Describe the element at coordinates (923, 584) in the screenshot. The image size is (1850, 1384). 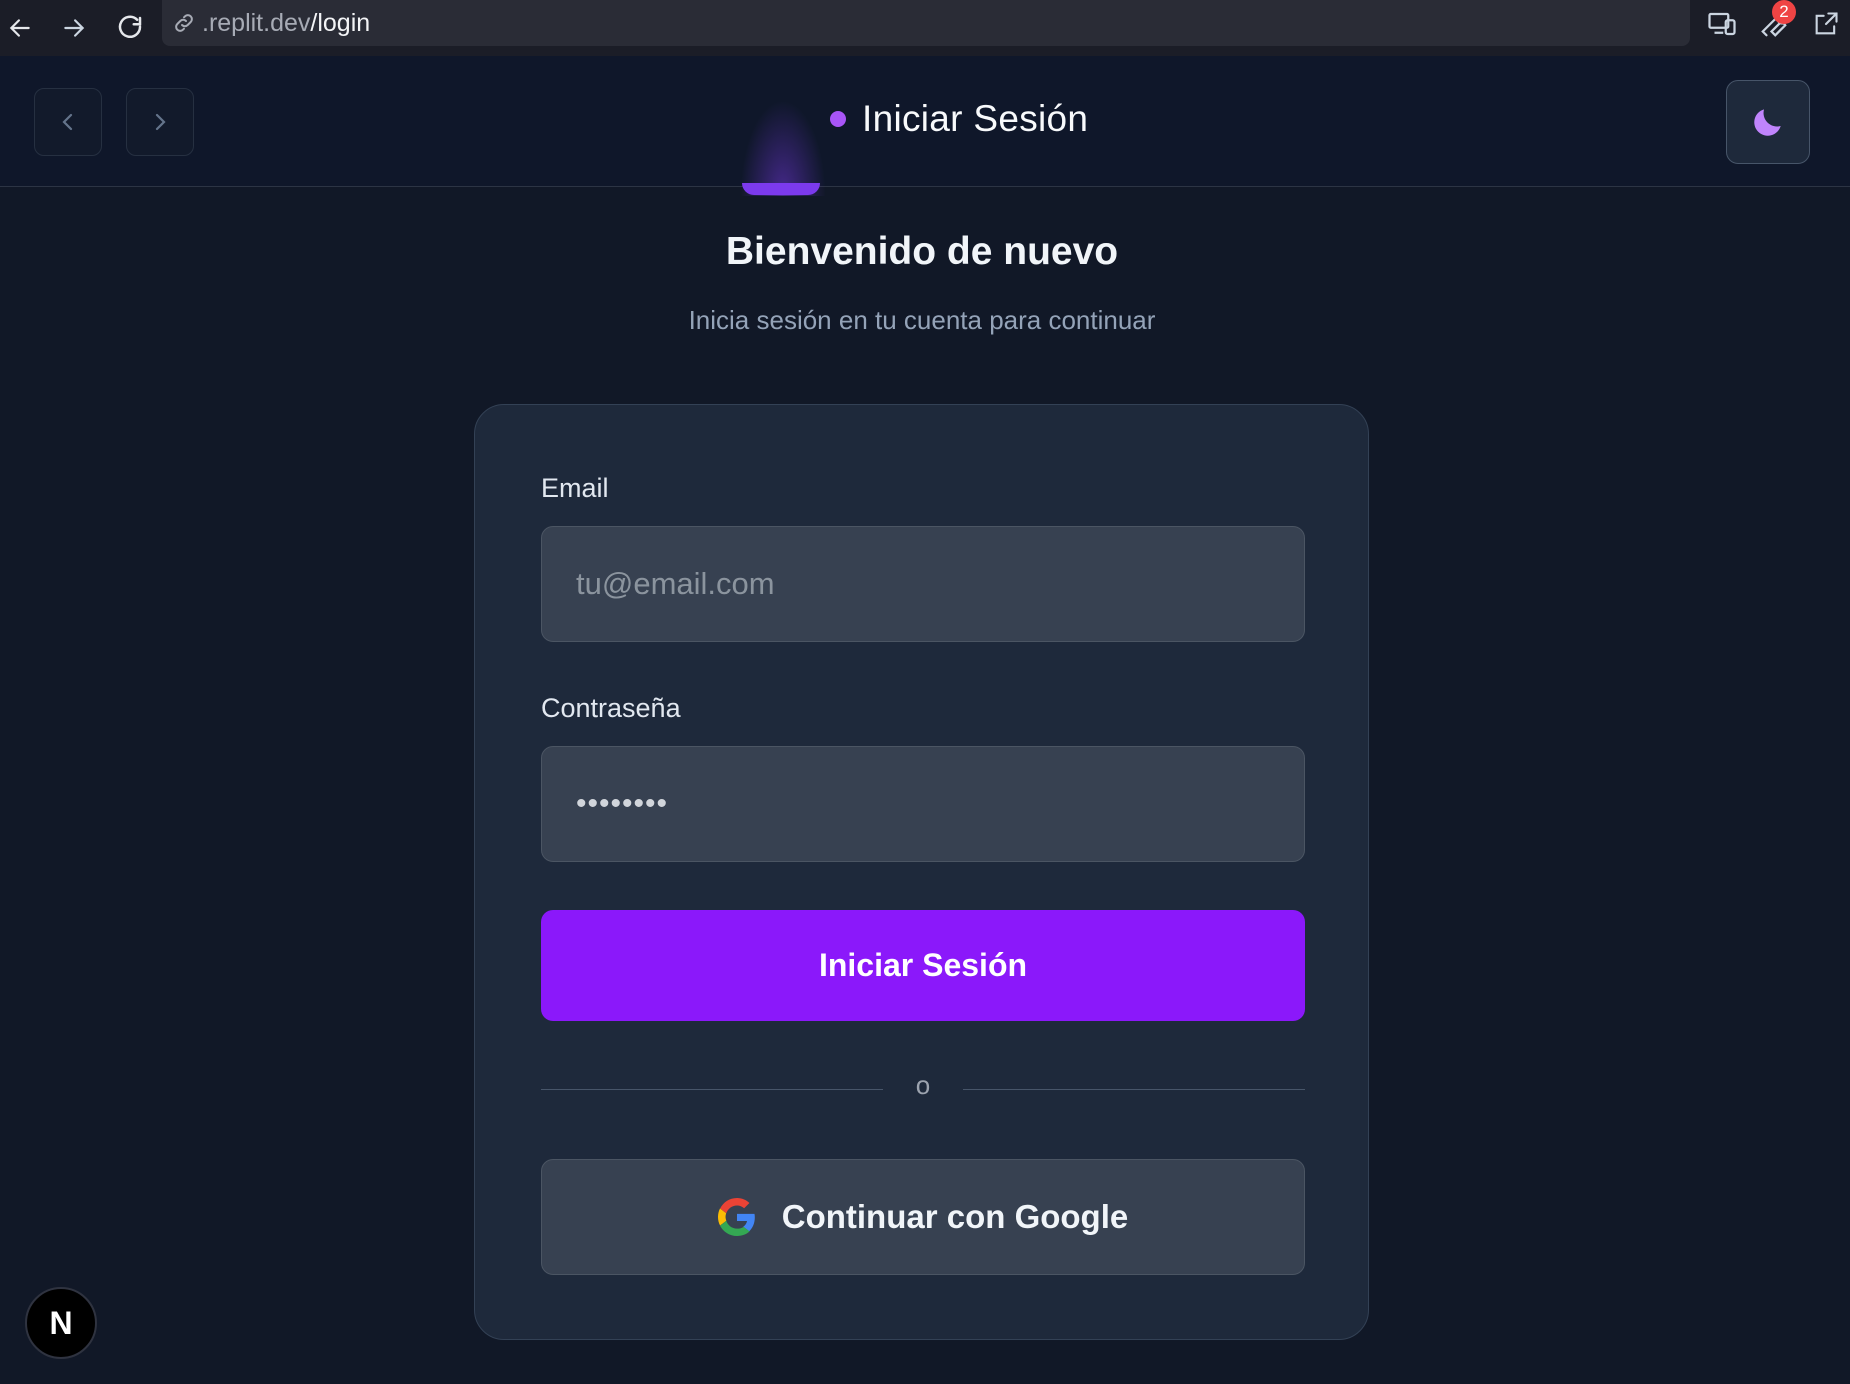
I see `email-input: tu@email.com` at that location.